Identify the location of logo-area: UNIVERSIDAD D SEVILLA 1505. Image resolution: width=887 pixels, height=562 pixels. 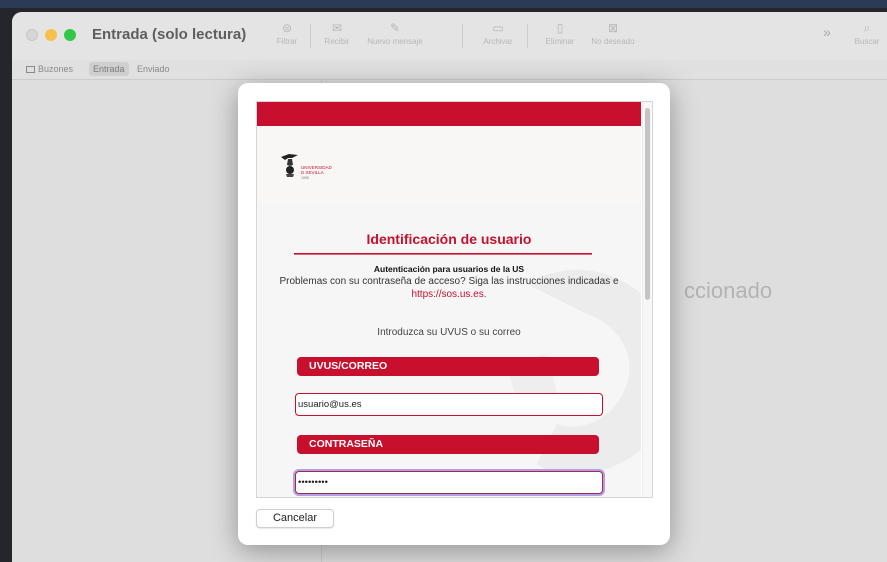
(449, 165).